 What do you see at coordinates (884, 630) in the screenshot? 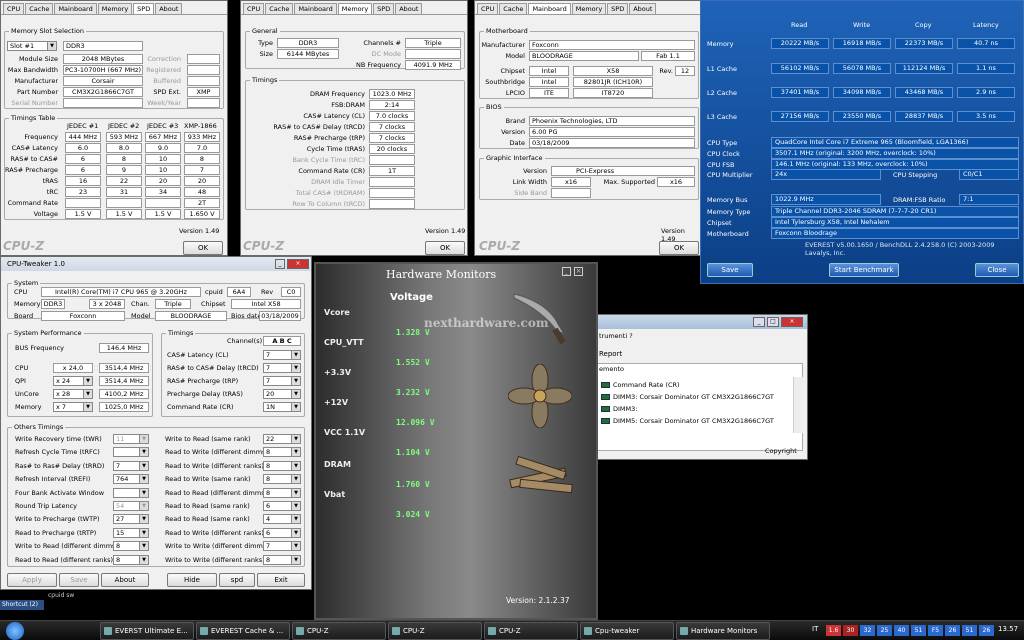
I see `tray-icon: 25` at bounding box center [884, 630].